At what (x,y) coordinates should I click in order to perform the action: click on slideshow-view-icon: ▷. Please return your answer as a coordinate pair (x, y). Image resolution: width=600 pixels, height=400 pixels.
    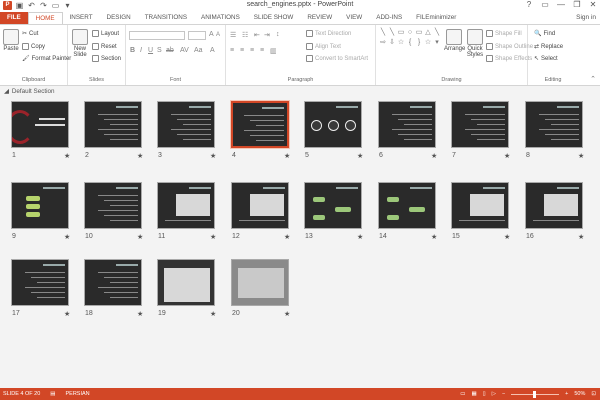
    Looking at the image, I should click on (494, 394).